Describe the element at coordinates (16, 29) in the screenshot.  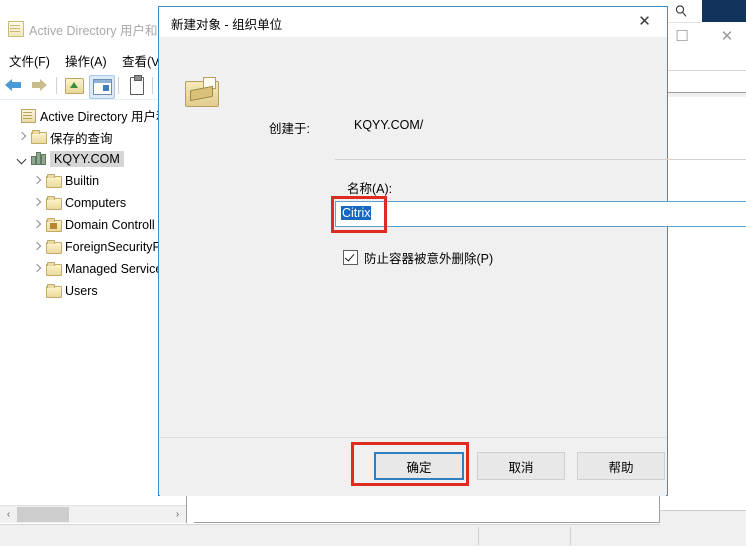
I see `console-icon` at that location.